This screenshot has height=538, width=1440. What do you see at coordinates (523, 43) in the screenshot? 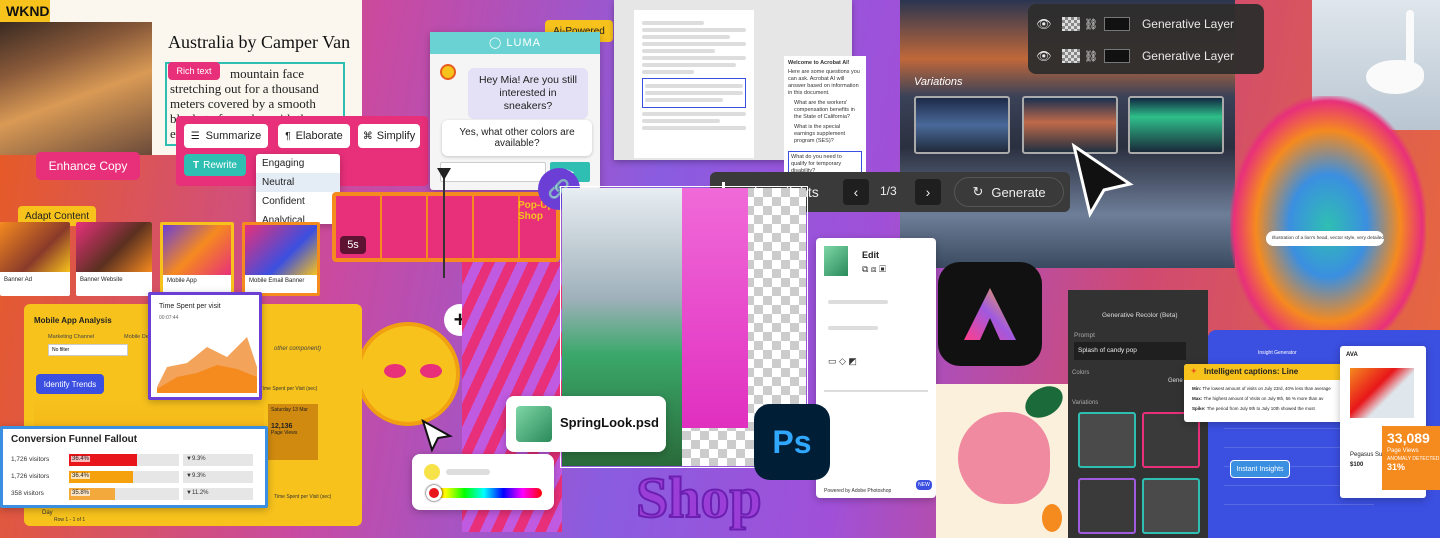
I see `luma-brand: LUMA` at bounding box center [523, 43].